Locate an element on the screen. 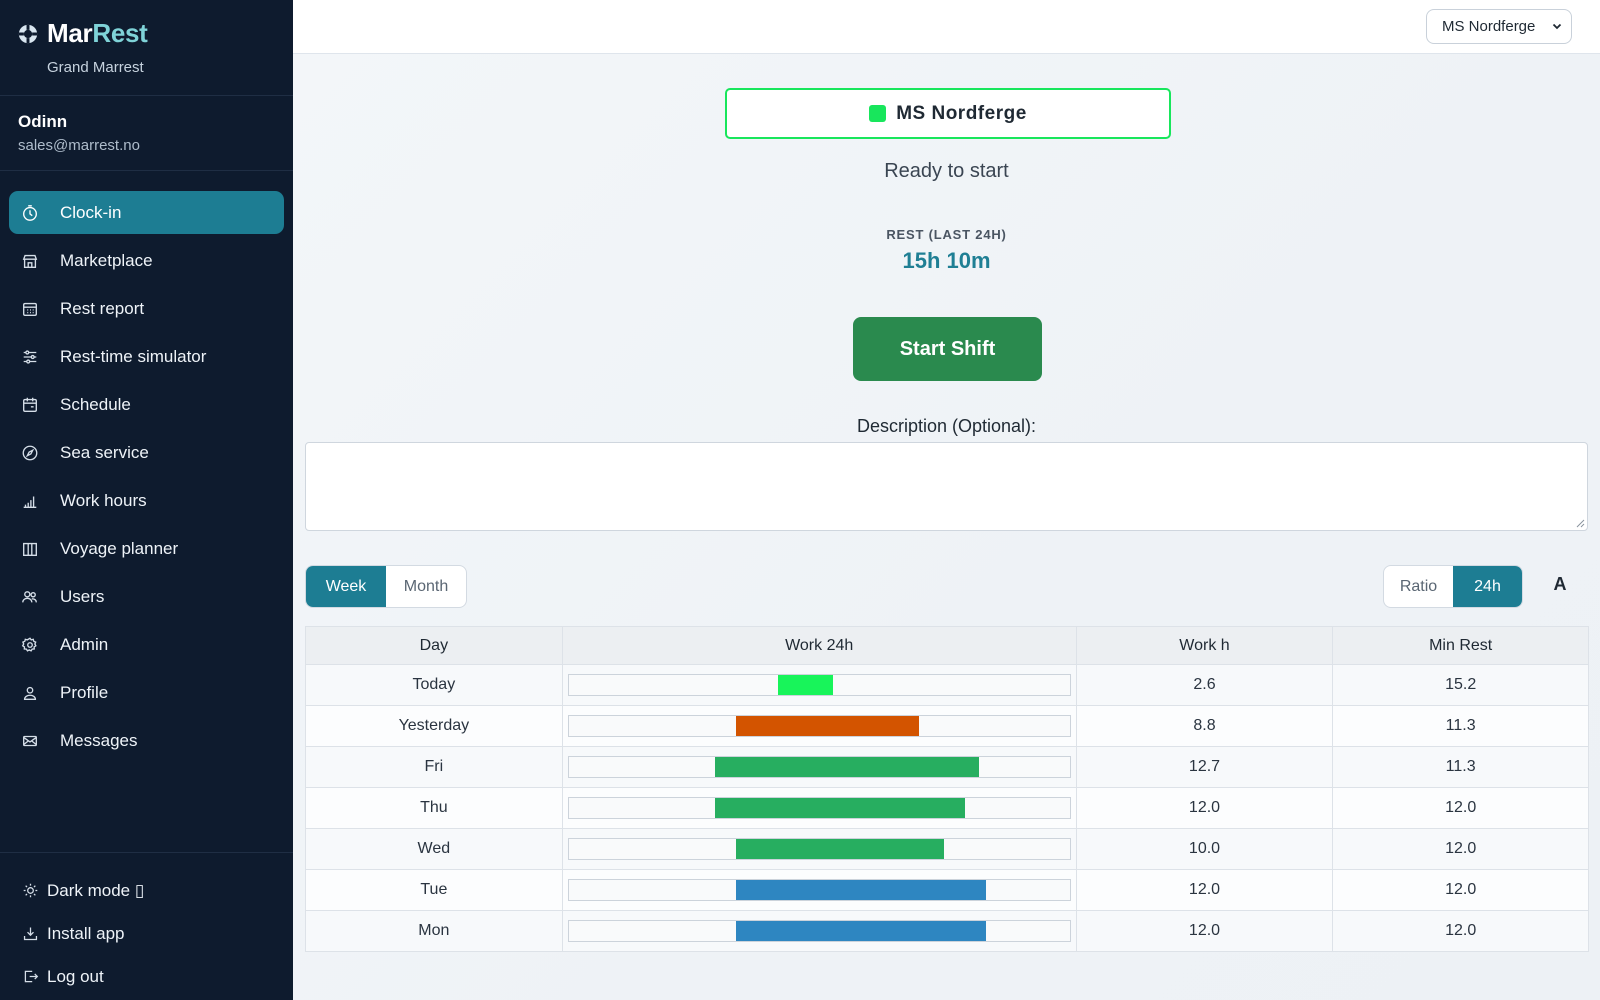 The image size is (1600, 1000). clock-icon is located at coordinates (30, 212).